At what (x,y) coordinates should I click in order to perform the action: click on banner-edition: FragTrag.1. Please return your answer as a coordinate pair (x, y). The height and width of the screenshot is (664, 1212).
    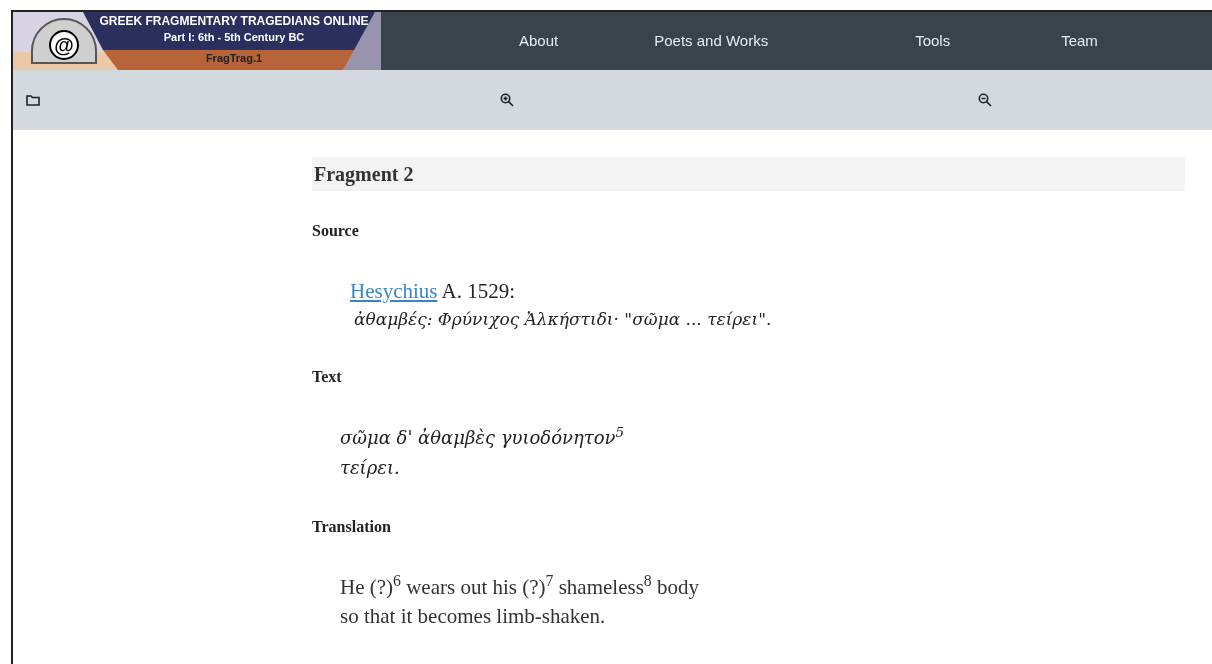
    Looking at the image, I should click on (234, 58).